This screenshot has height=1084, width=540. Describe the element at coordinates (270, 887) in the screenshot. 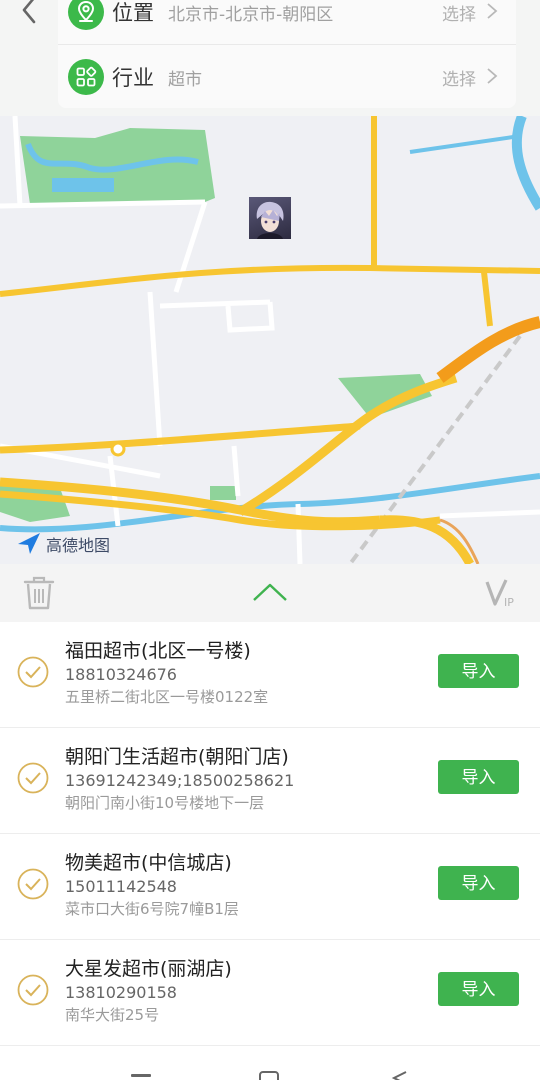

I see `list-item: 物美超市(中信城店) 15011142548 菜市口大街6号院7幢B1层 导入` at that location.